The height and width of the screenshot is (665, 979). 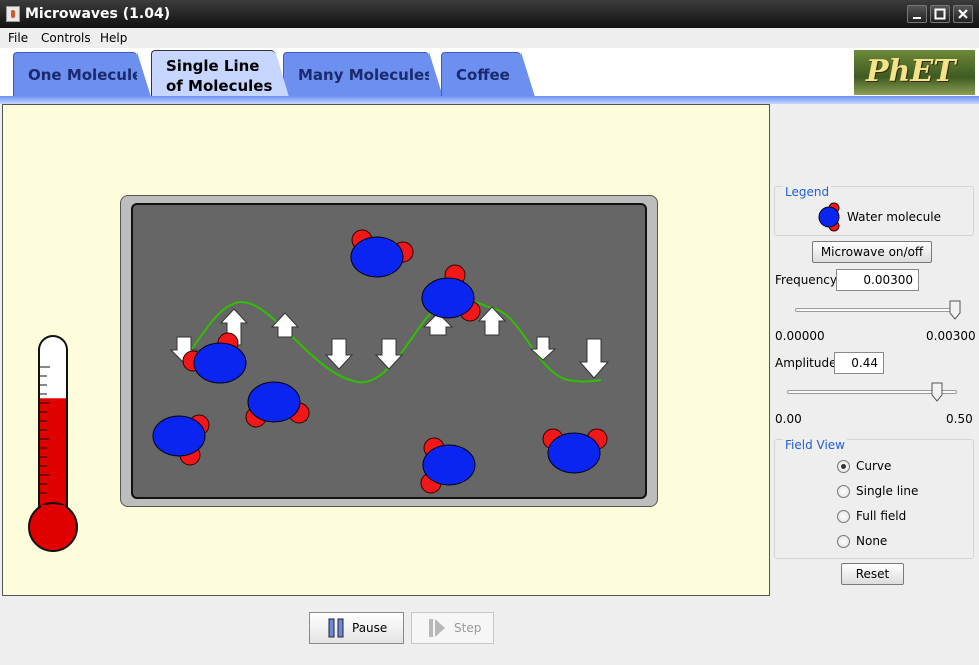 What do you see at coordinates (113, 38) in the screenshot?
I see `menu-help: Help` at bounding box center [113, 38].